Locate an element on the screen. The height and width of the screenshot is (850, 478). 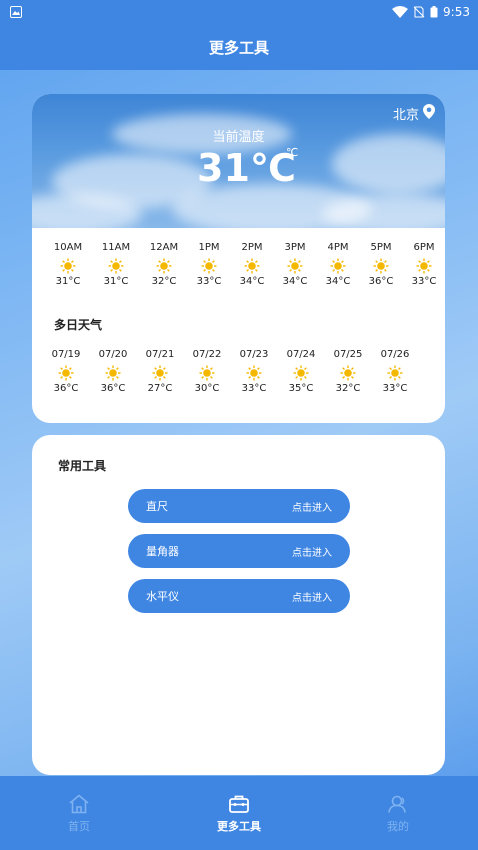
nav-label: 更多工具 is located at coordinates (239, 826).